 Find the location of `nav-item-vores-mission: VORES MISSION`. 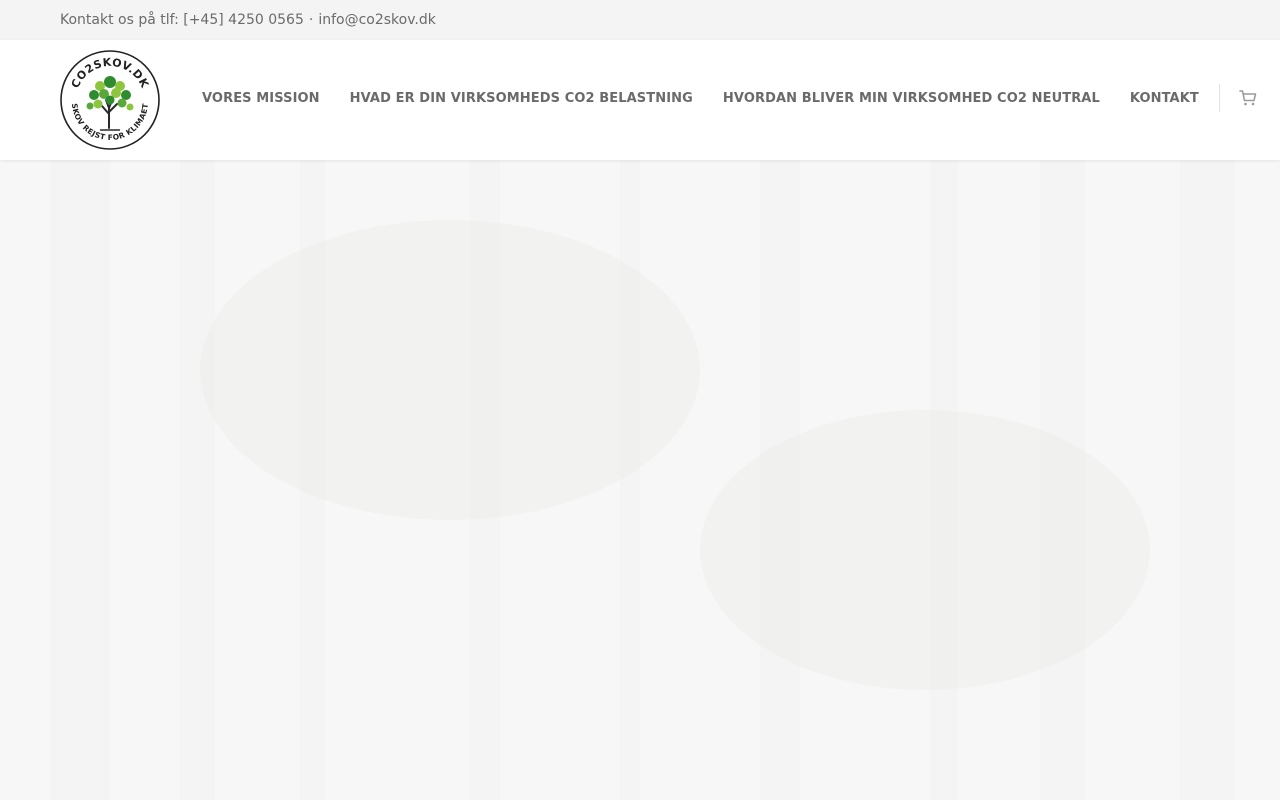

nav-item-vores-mission: VORES MISSION is located at coordinates (261, 98).